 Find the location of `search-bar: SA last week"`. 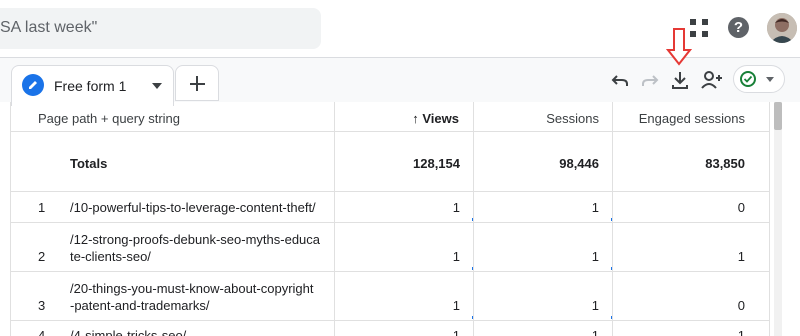

search-bar: SA last week" is located at coordinates (160, 28).